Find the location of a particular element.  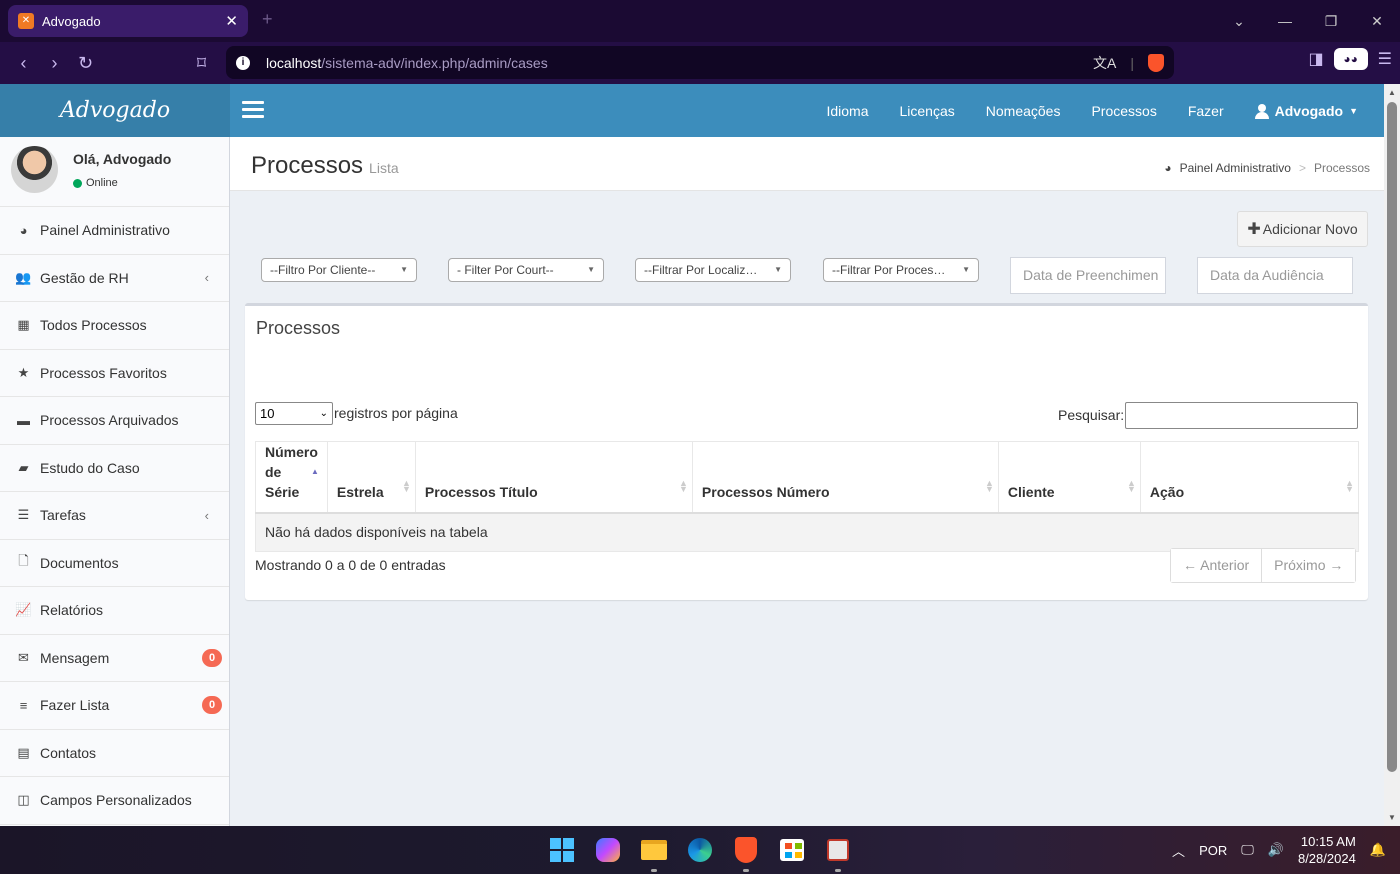

top-menu-licenses: Licenças is located at coordinates (927, 111).